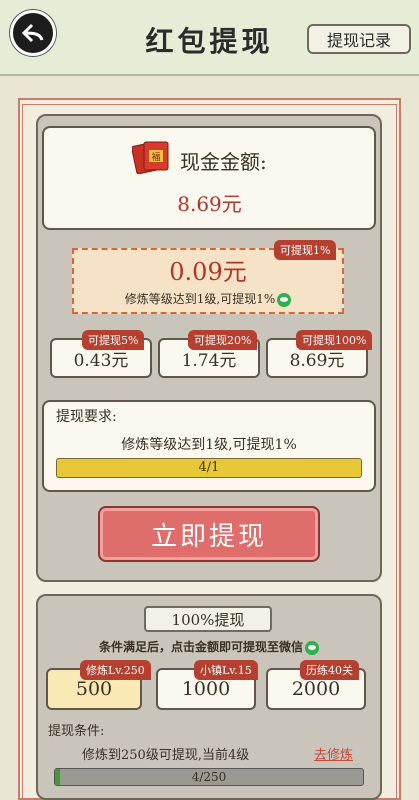  Describe the element at coordinates (200, 647) in the screenshot. I see `condition-line-text: 条件满足后，点击金额即可提现至微信` at that location.